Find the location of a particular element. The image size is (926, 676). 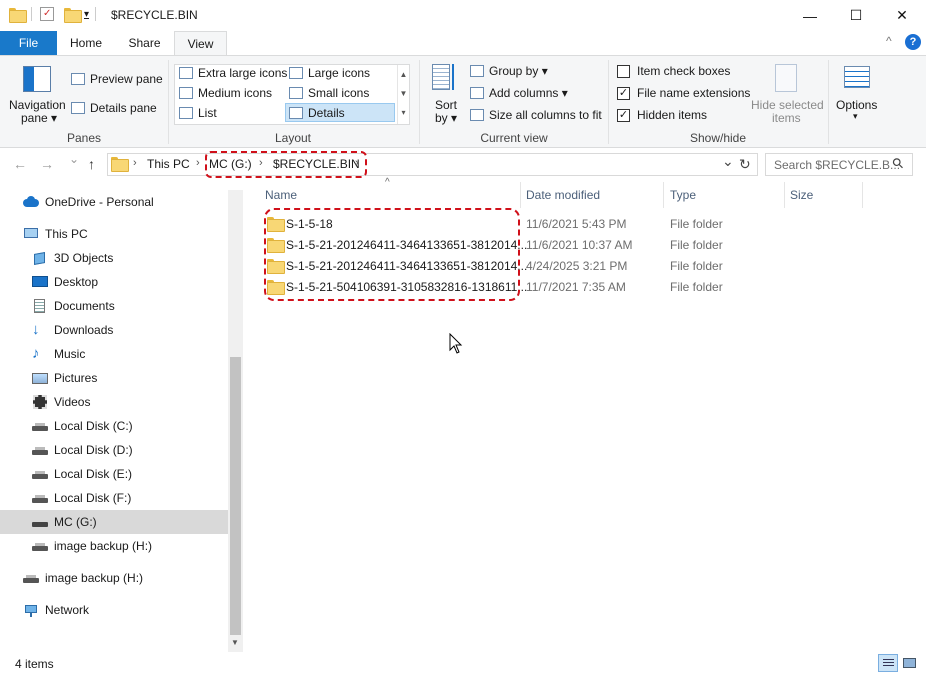

sidebar-item-label: Local Disk (D:) is located at coordinates (93, 450).